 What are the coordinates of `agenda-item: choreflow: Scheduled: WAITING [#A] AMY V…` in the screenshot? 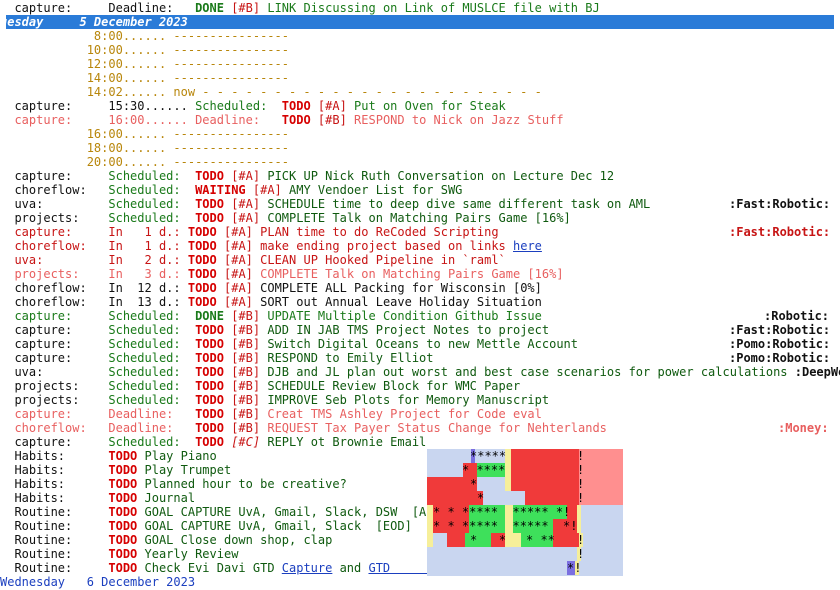 It's located at (420, 190).